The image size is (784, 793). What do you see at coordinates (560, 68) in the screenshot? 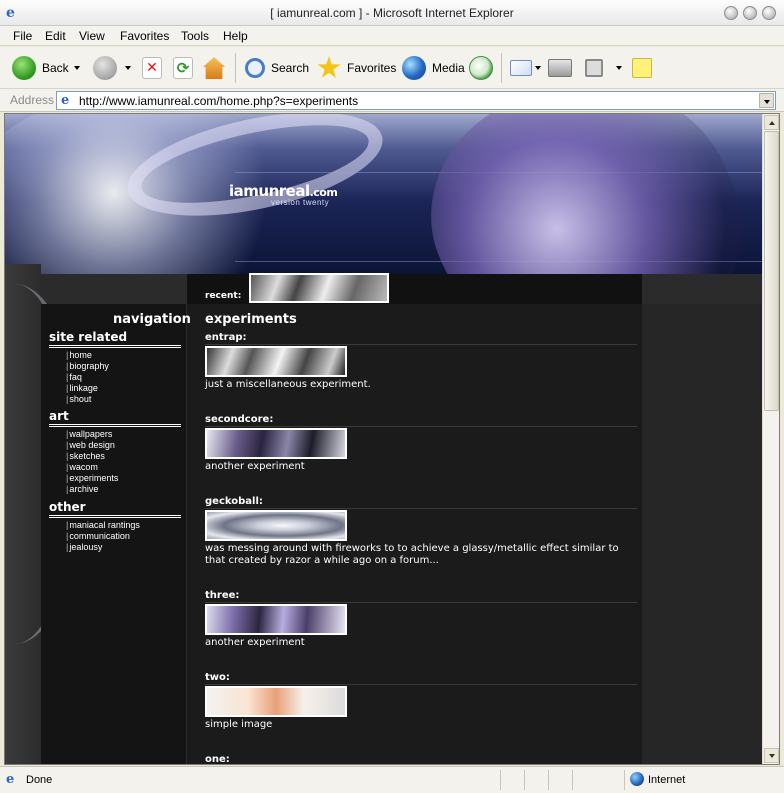
I see `print-icon` at bounding box center [560, 68].